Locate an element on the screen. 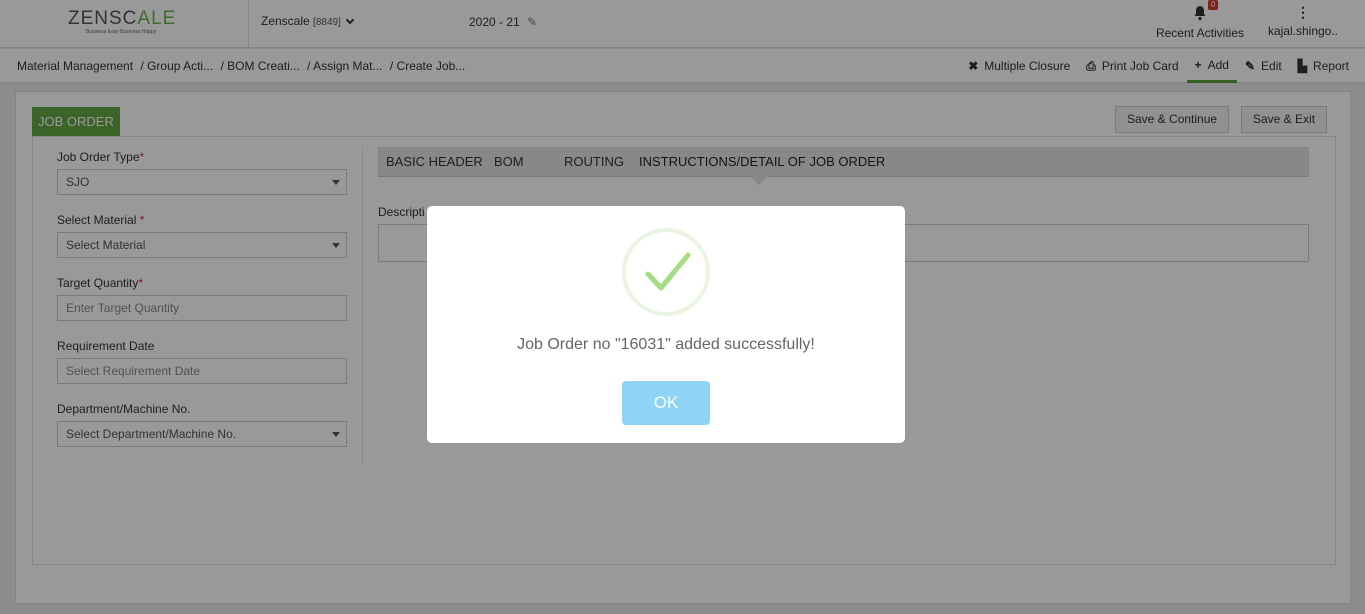 This screenshot has width=1365, height=614. success-message: Job Order no "16031" added successfully! is located at coordinates (666, 344).